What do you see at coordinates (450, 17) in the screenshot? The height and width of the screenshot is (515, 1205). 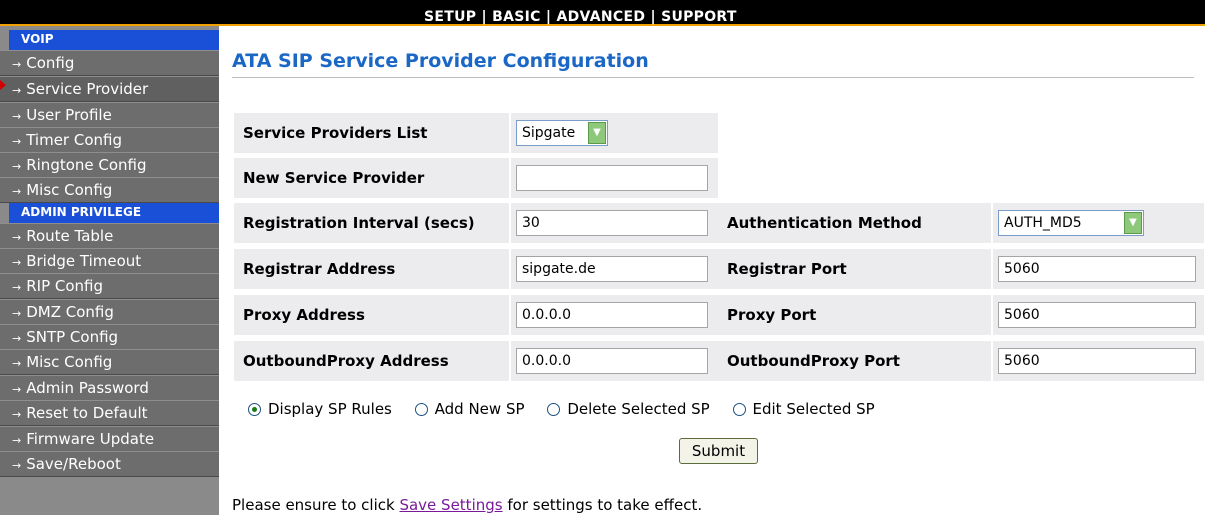 I see `nav-setup: SETUP` at bounding box center [450, 17].